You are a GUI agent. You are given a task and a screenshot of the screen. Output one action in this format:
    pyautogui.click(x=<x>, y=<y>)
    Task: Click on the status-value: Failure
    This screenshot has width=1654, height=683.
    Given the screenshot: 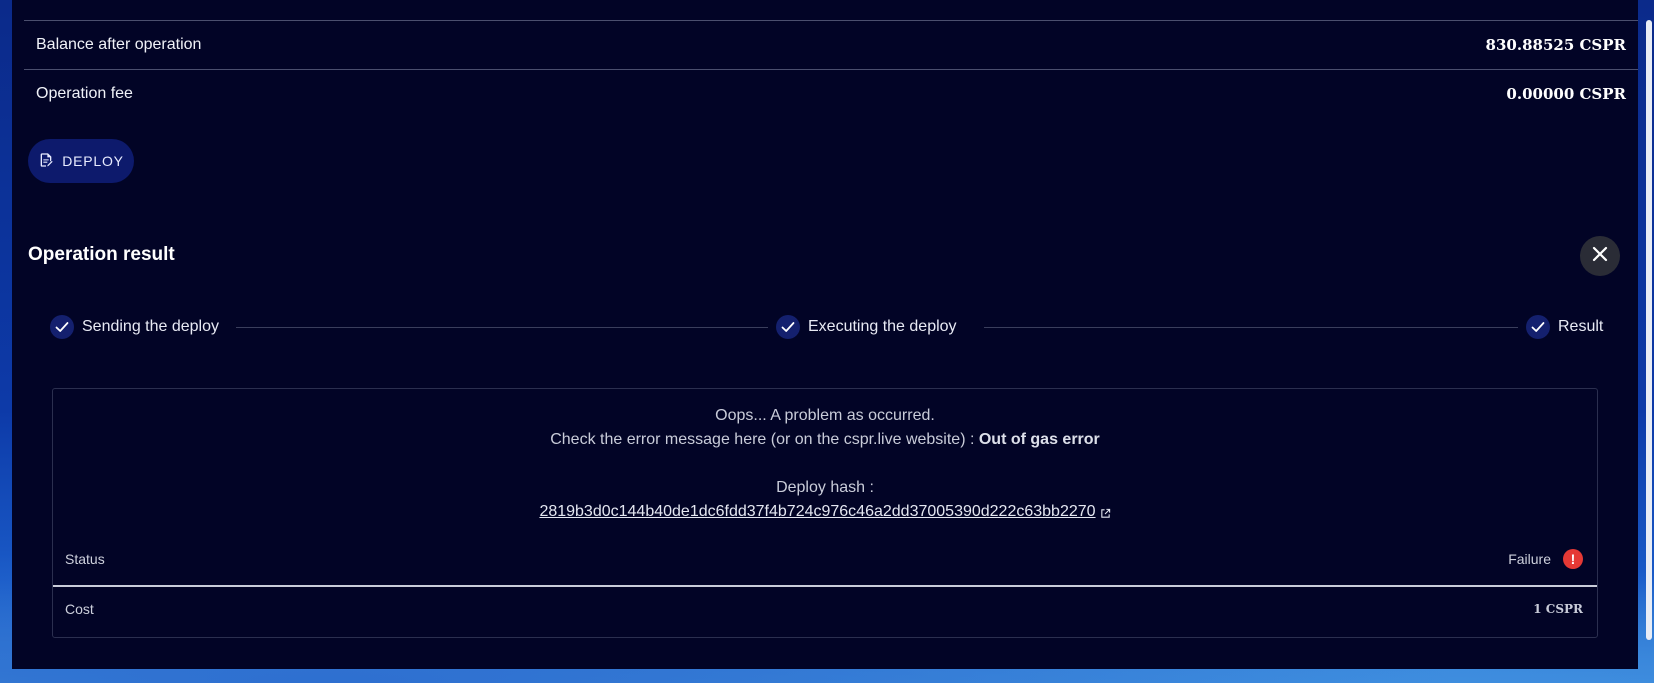 What is the action you would take?
    pyautogui.click(x=1529, y=559)
    